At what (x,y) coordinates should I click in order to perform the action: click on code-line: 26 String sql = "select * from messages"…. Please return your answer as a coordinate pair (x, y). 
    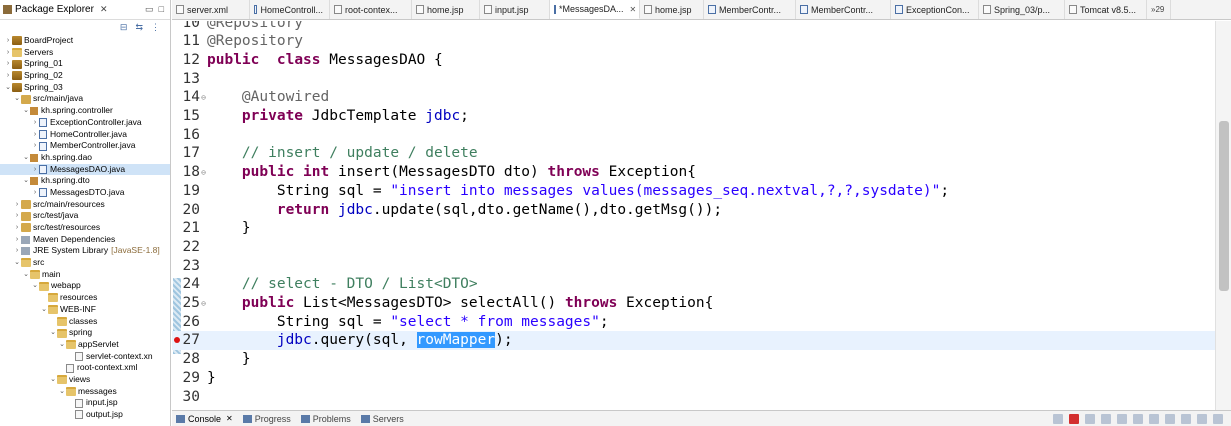
    Looking at the image, I should click on (693, 321).